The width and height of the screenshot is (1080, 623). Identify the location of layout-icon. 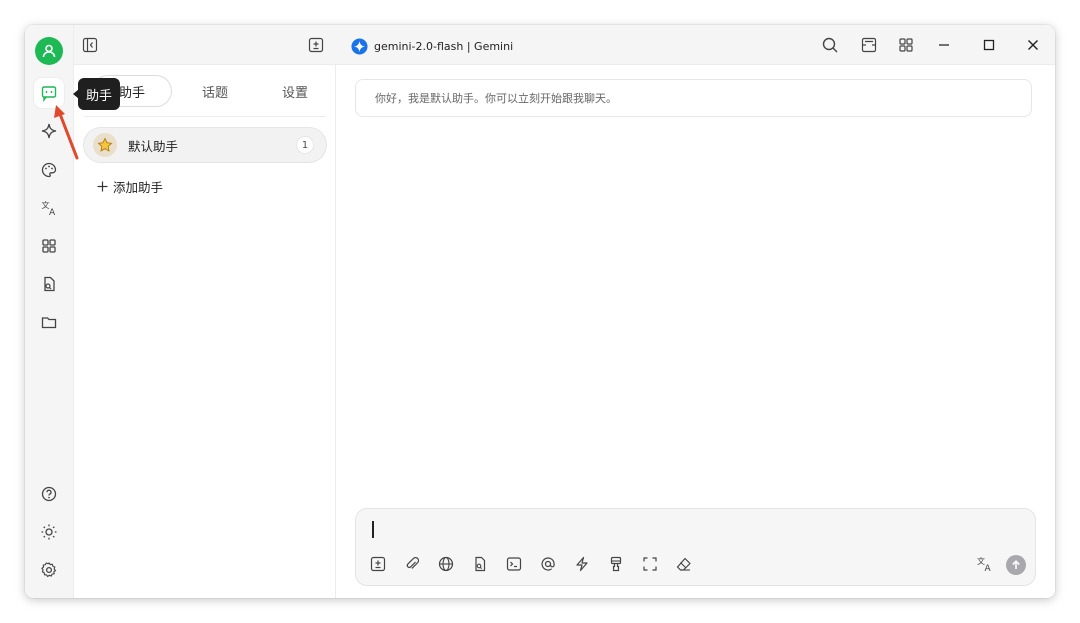
(869, 45).